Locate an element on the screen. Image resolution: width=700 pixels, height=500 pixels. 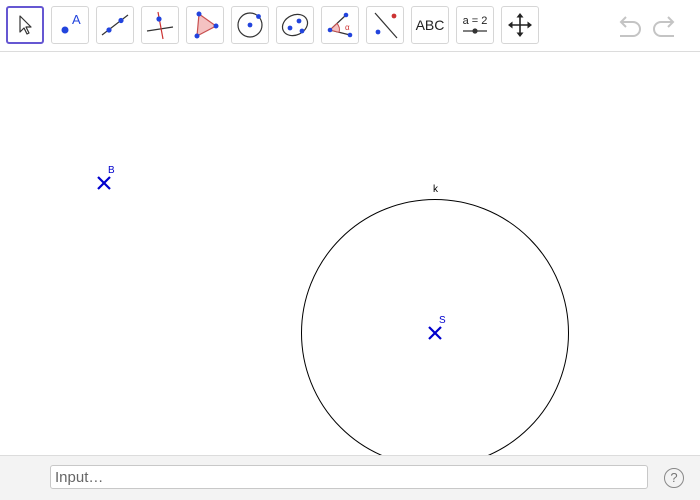
angle-tool-button: α is located at coordinates (340, 25).